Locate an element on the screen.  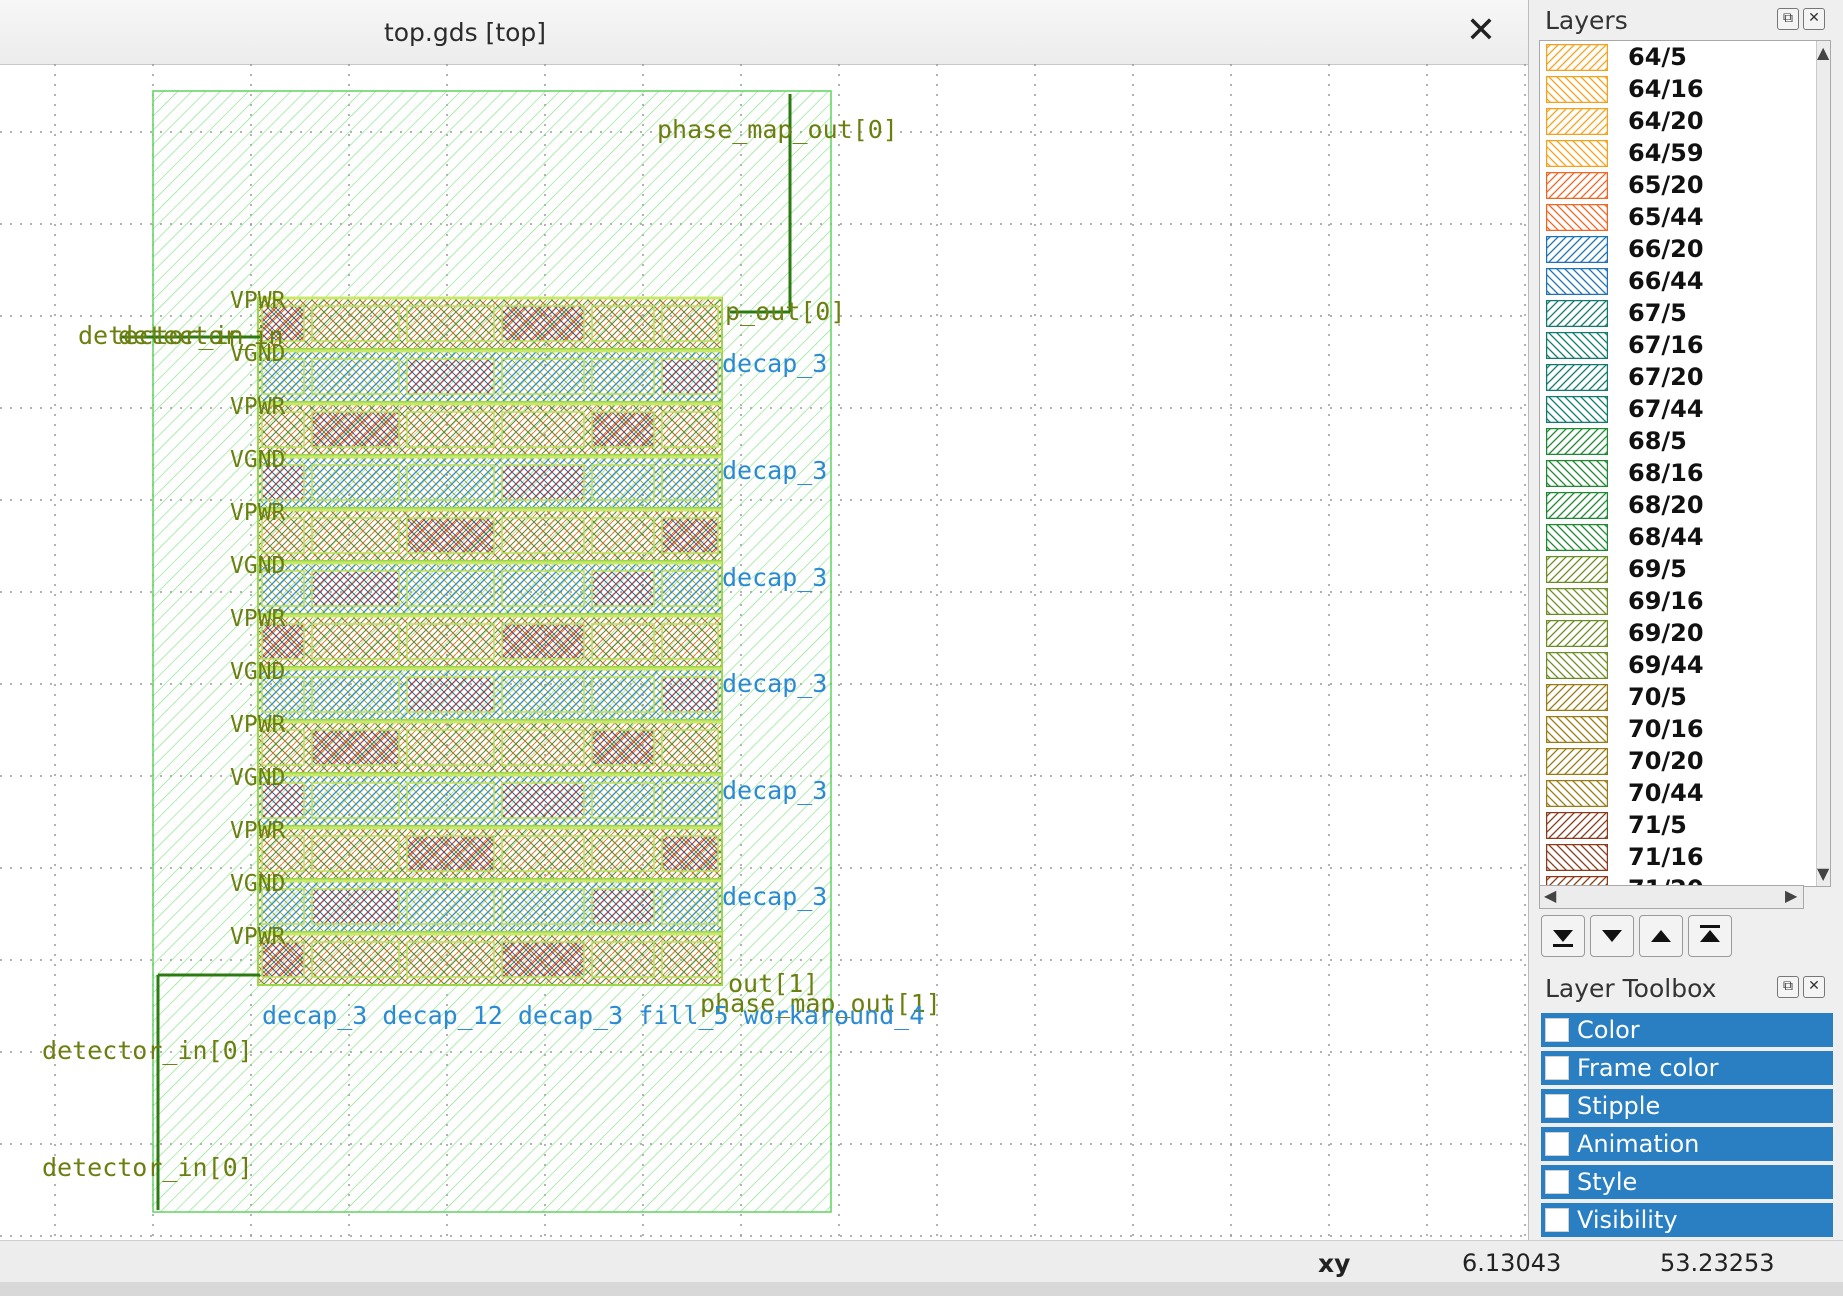
layer-row: 65/44 is located at coordinates (1672, 217).